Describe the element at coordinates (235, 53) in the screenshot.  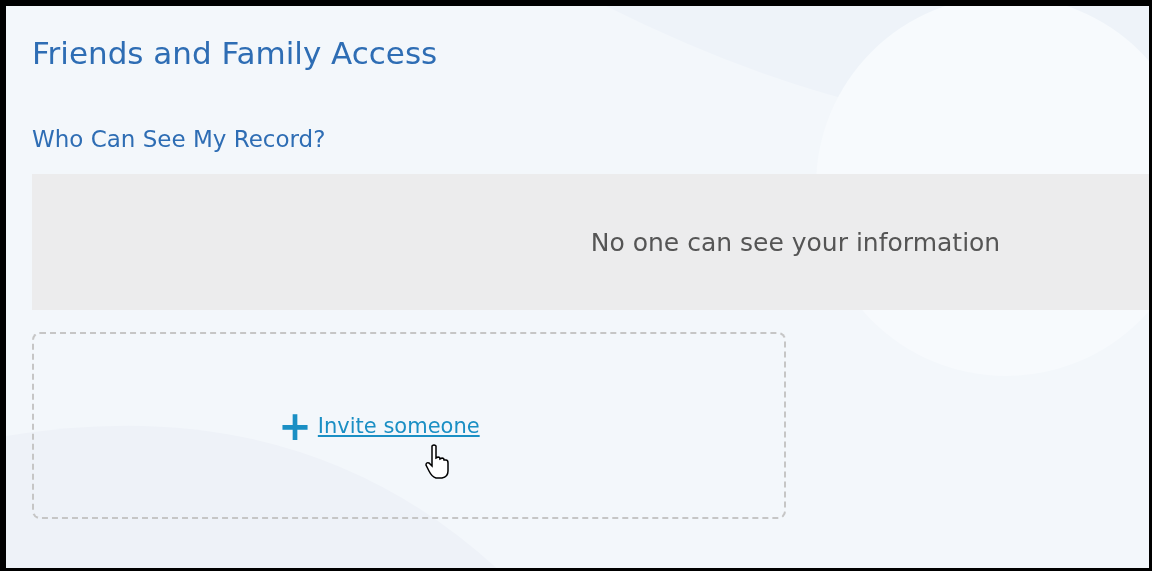
I see `page-title: Friends and Family Access` at that location.